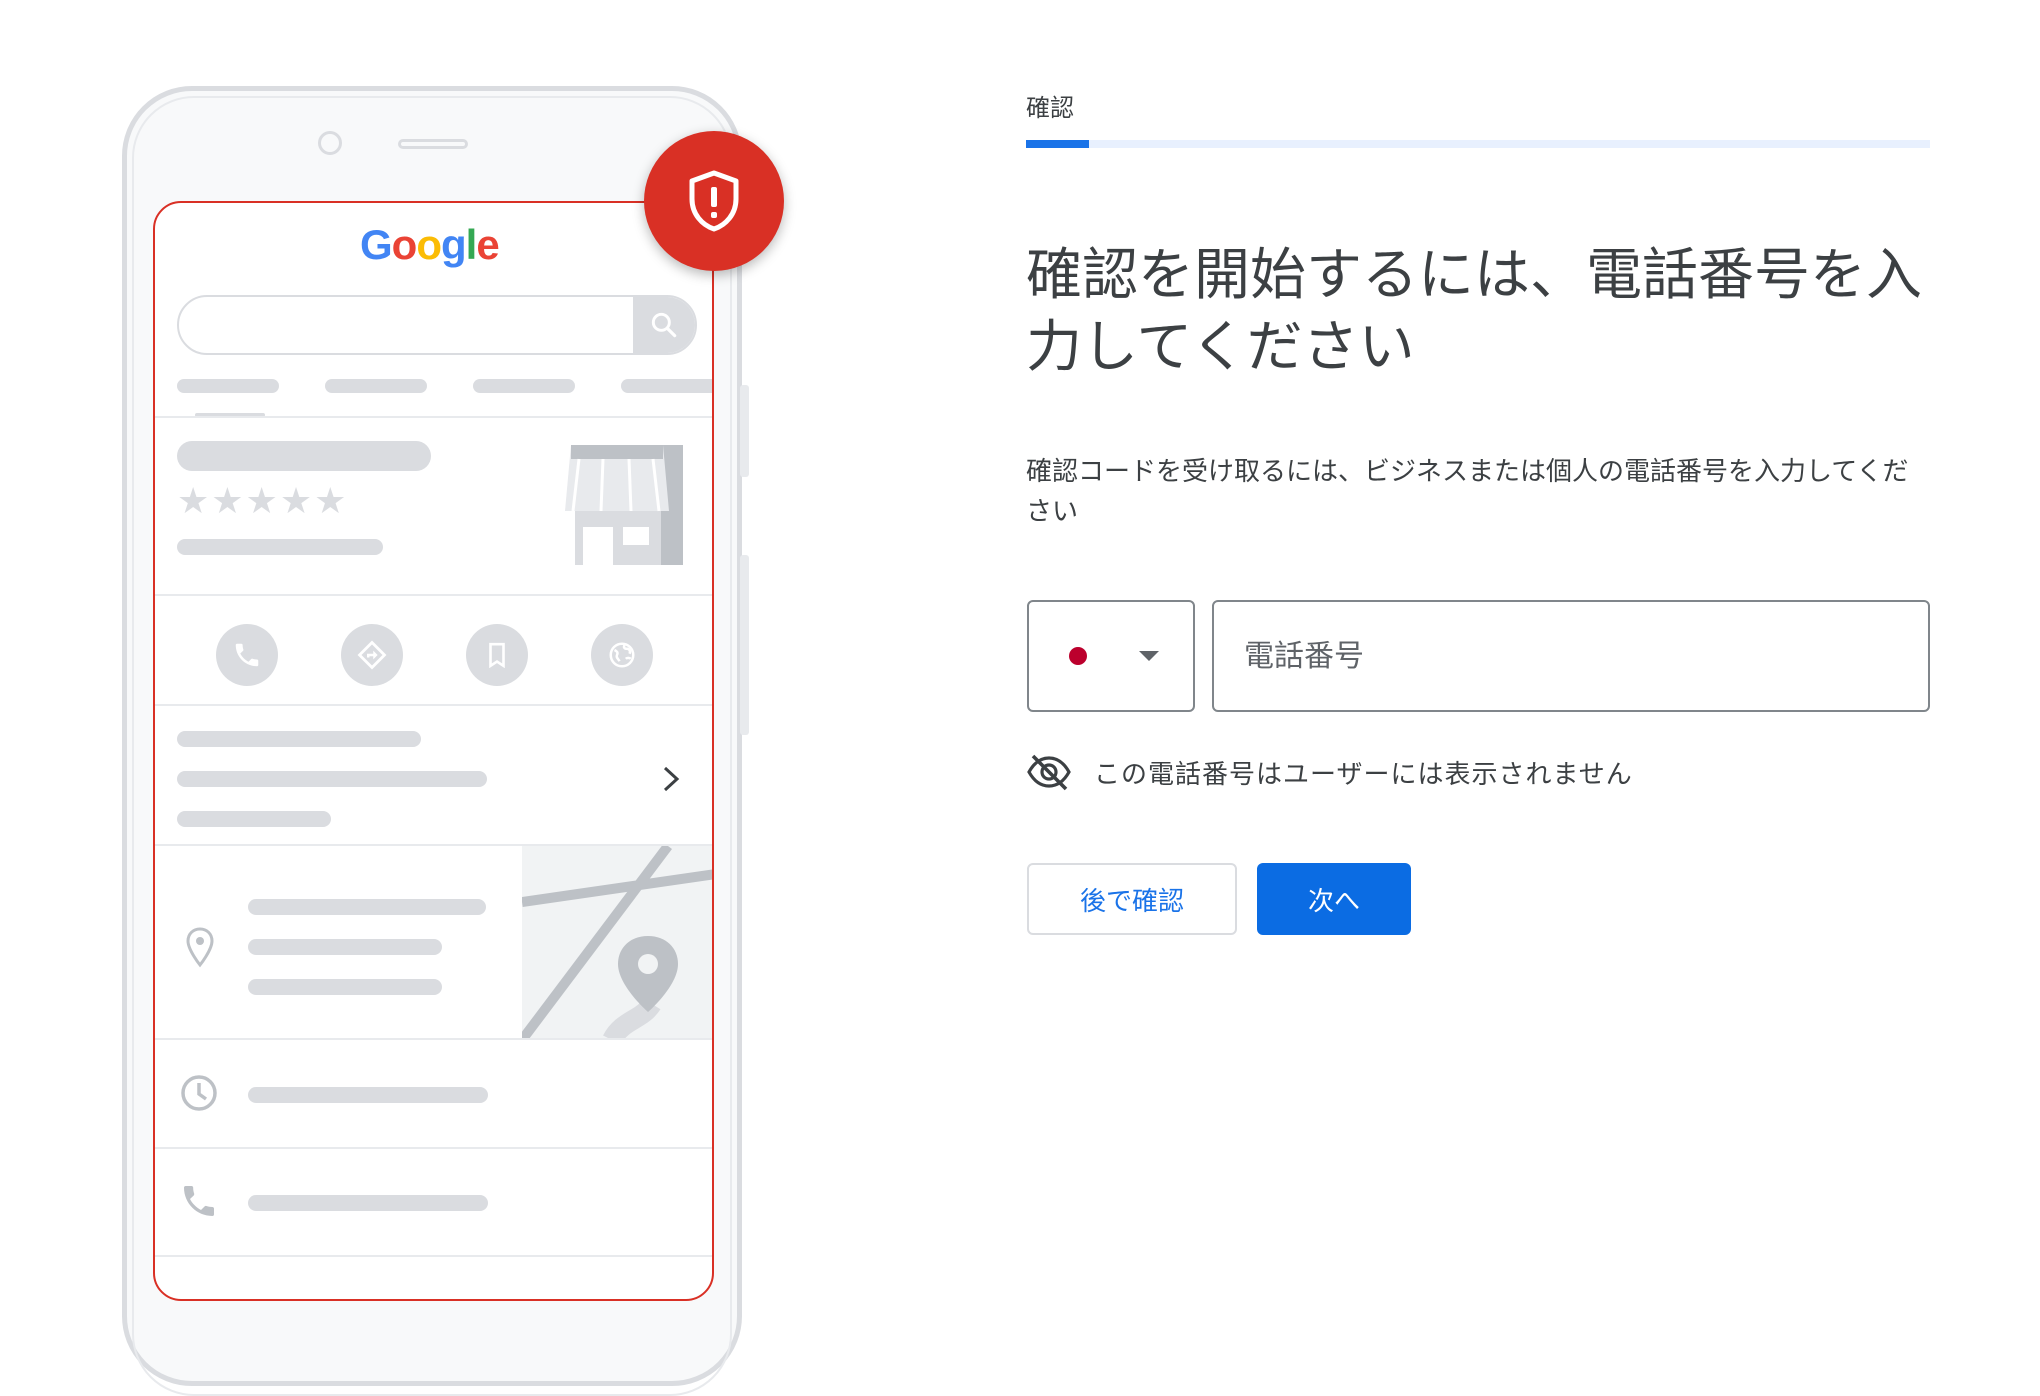  Describe the element at coordinates (1078, 656) in the screenshot. I see `japan-flag-icon` at that location.